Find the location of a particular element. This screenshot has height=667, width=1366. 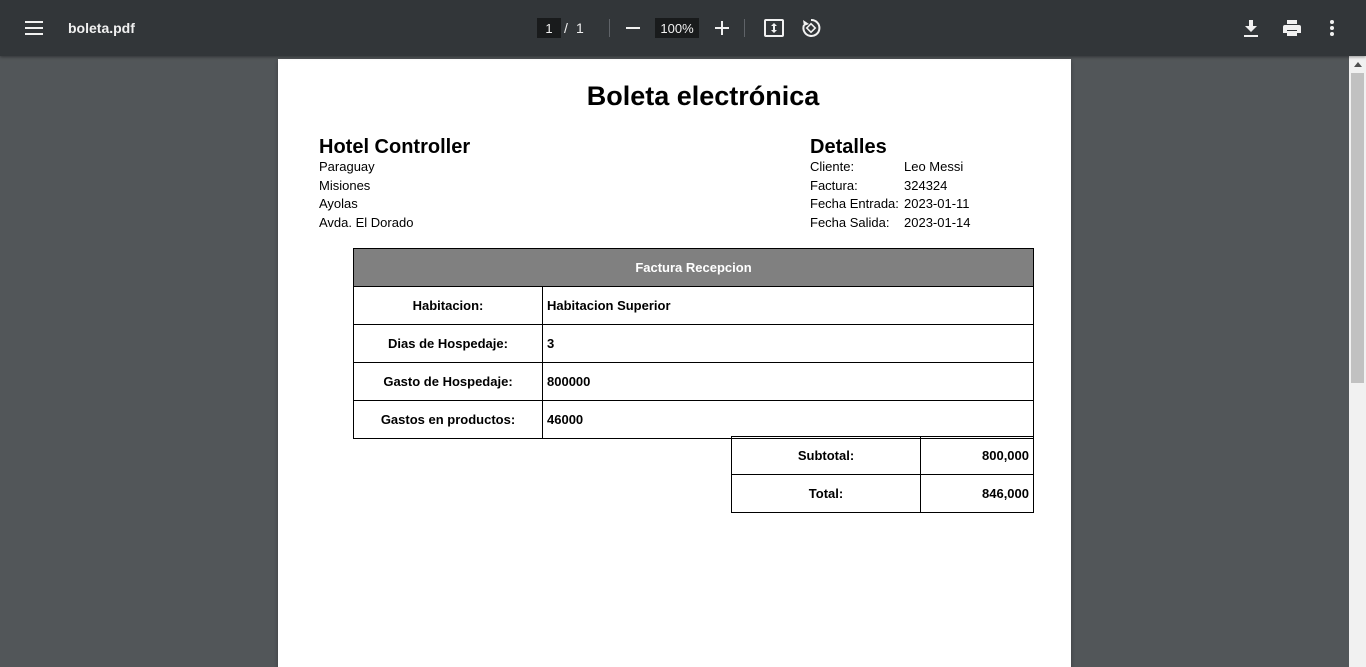

vertical-scrollbar is located at coordinates (1357, 361).